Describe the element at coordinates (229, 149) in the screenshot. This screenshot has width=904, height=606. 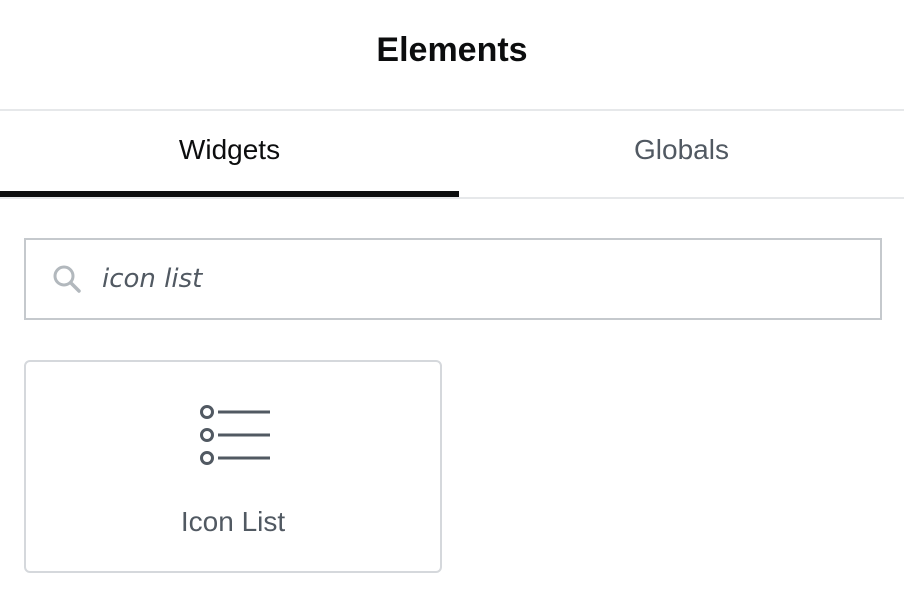
I see `tab-widgets-label: Widgets` at that location.